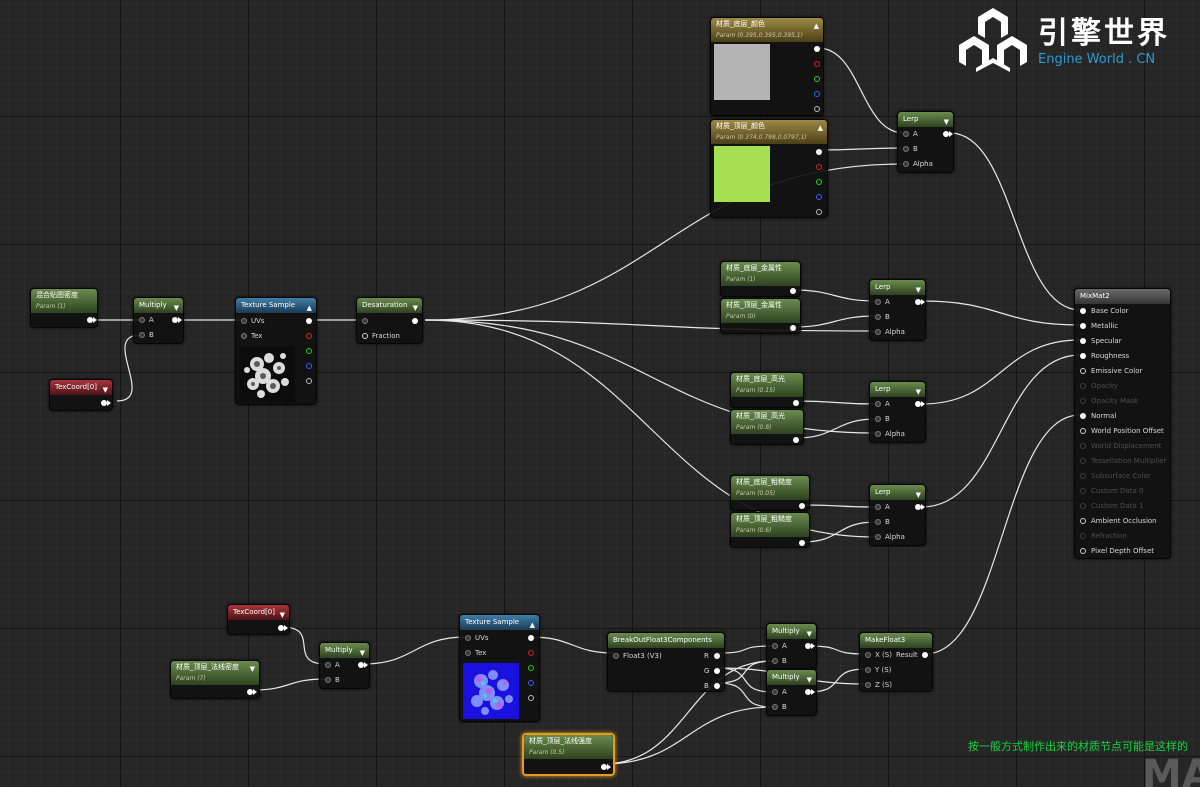 Image resolution: width=1200 pixels, height=787 pixels. What do you see at coordinates (158, 320) in the screenshot?
I see `multiply-node-uv: Multiply ▼ A B` at bounding box center [158, 320].